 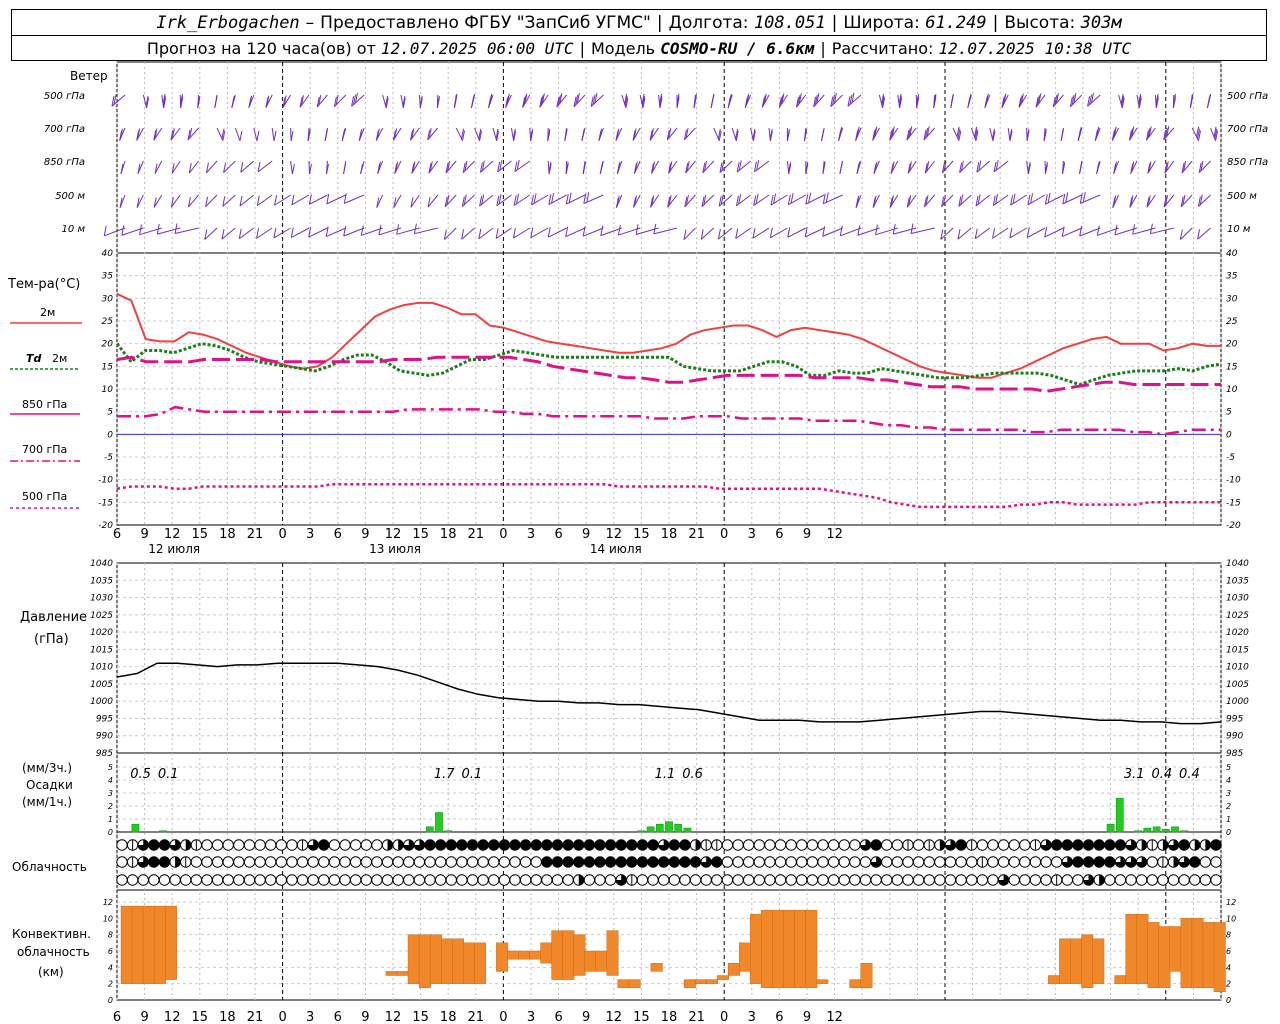 I want to click on time-tick-label: 21, so click(x=476, y=534).